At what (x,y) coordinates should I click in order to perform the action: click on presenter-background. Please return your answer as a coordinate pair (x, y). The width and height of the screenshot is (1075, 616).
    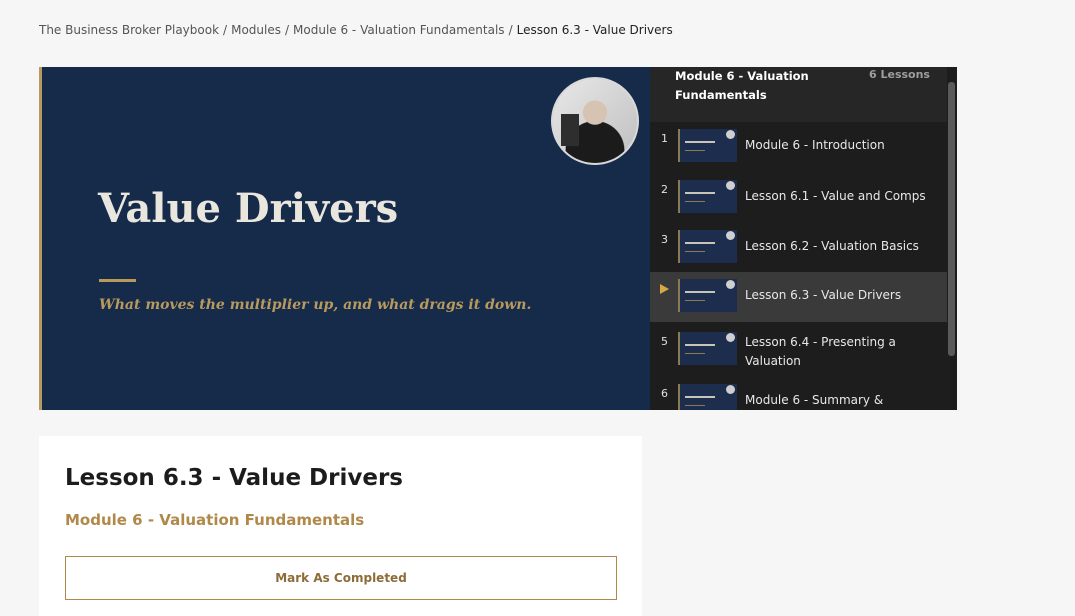
    Looking at the image, I should click on (570, 130).